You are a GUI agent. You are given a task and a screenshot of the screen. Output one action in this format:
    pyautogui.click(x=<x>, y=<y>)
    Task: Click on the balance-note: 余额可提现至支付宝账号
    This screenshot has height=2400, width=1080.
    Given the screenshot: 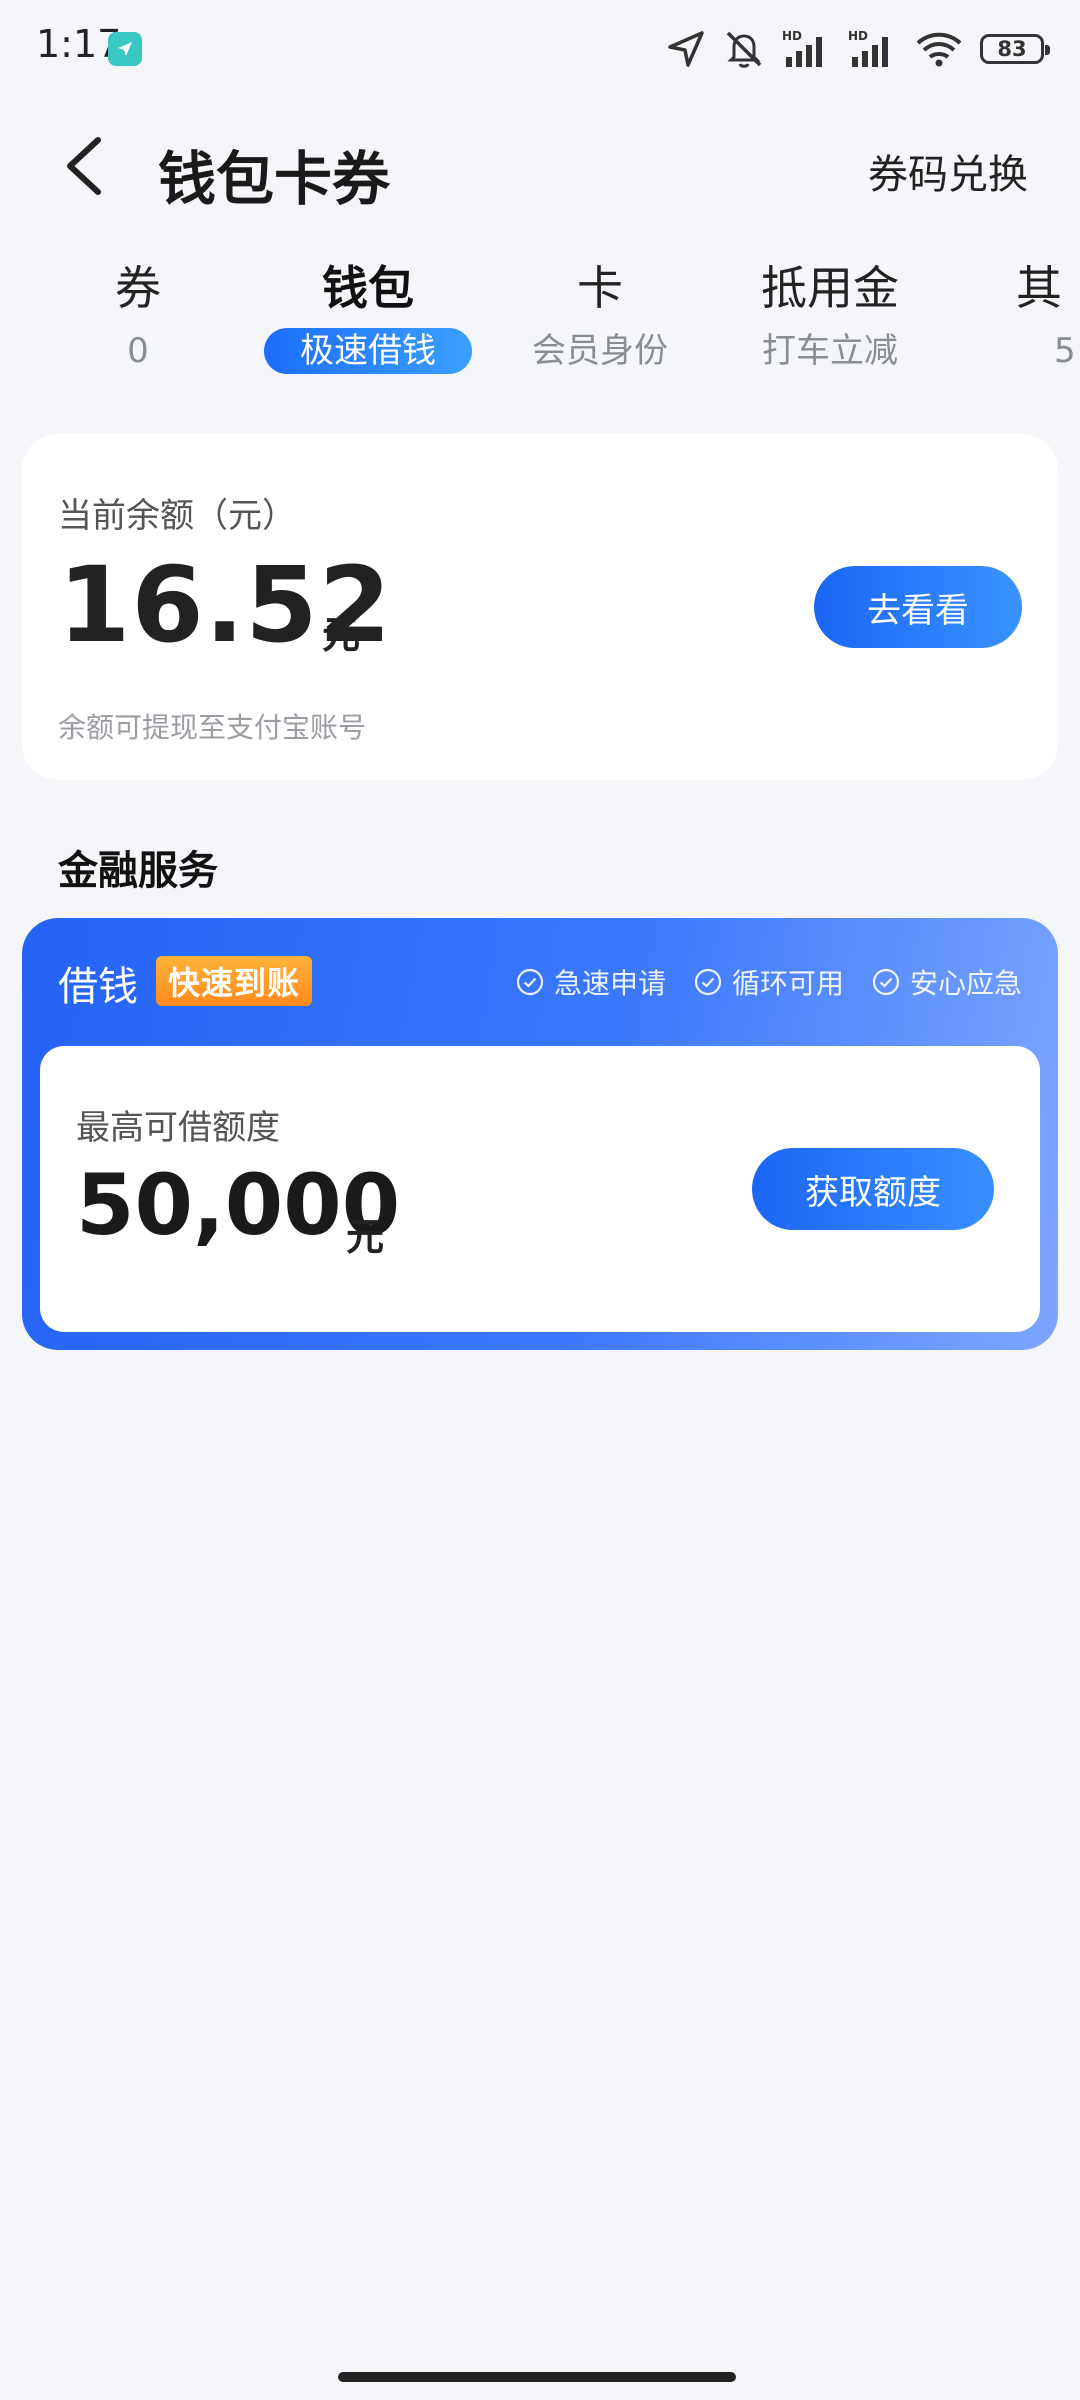 What is the action you would take?
    pyautogui.click(x=212, y=727)
    